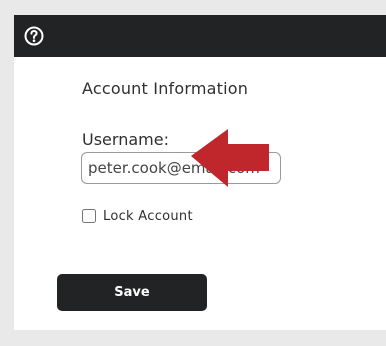 The height and width of the screenshot is (346, 386). Describe the element at coordinates (34, 36) in the screenshot. I see `help-icon` at that location.